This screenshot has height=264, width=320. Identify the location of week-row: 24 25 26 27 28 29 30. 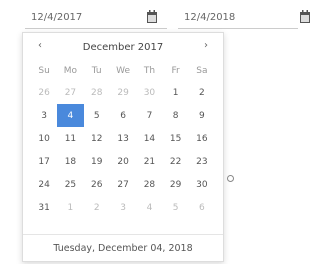
(123, 184).